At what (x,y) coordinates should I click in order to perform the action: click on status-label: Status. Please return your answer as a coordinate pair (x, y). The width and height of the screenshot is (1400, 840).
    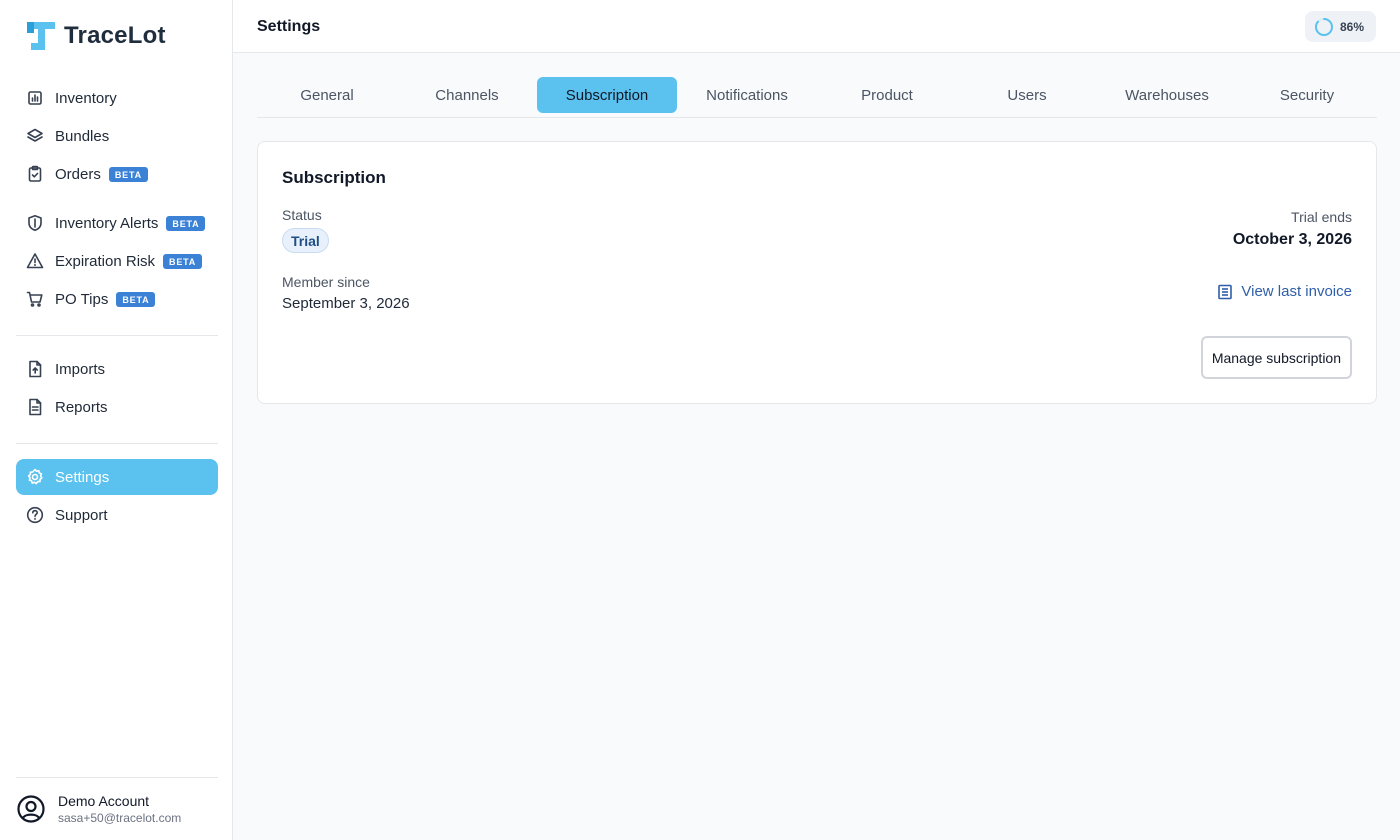
    Looking at the image, I should click on (302, 215).